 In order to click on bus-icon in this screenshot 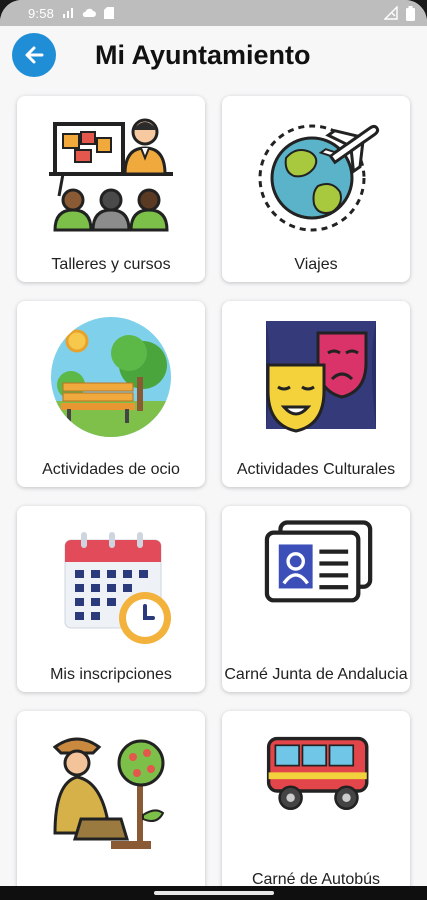, I will do `click(317, 773)`.